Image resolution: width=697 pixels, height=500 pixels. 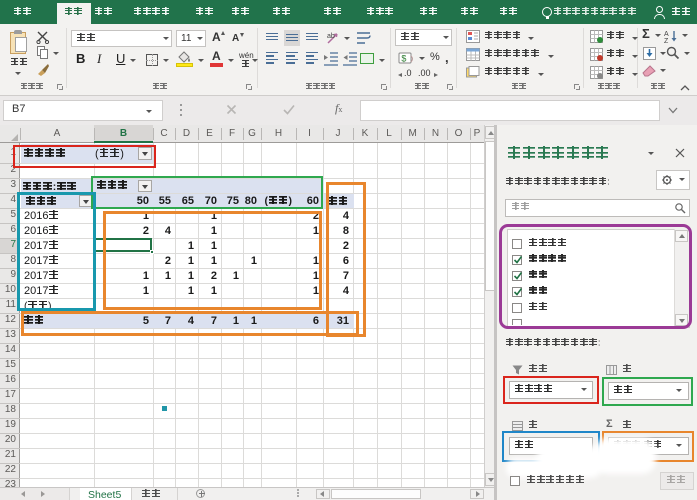 I want to click on svg-text: Z, so click(x=666, y=40).